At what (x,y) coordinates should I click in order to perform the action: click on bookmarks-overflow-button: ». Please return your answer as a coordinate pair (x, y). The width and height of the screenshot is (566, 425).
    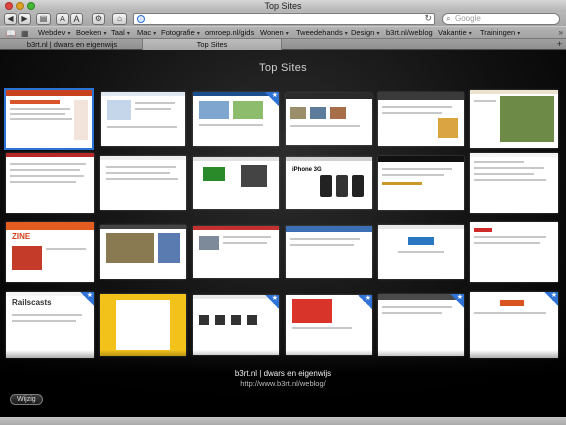
    Looking at the image, I should click on (561, 32).